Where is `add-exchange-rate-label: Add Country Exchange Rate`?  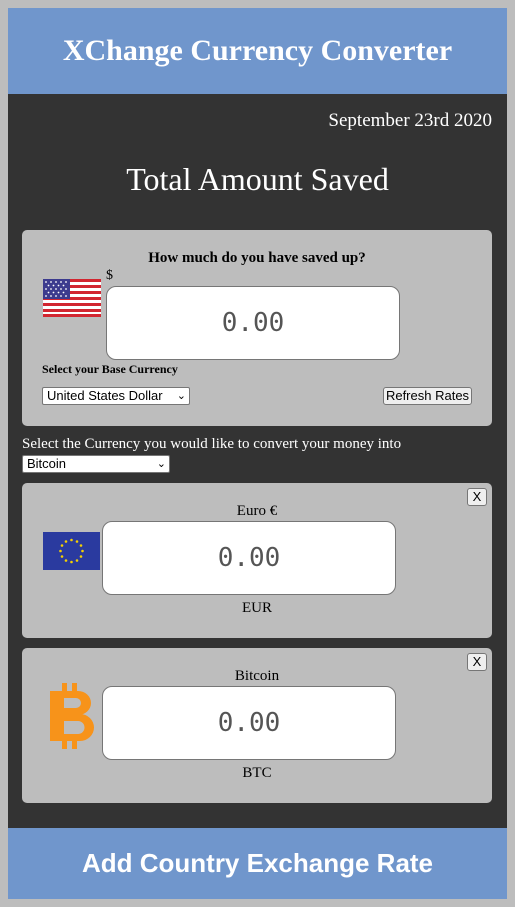 add-exchange-rate-label: Add Country Exchange Rate is located at coordinates (257, 863).